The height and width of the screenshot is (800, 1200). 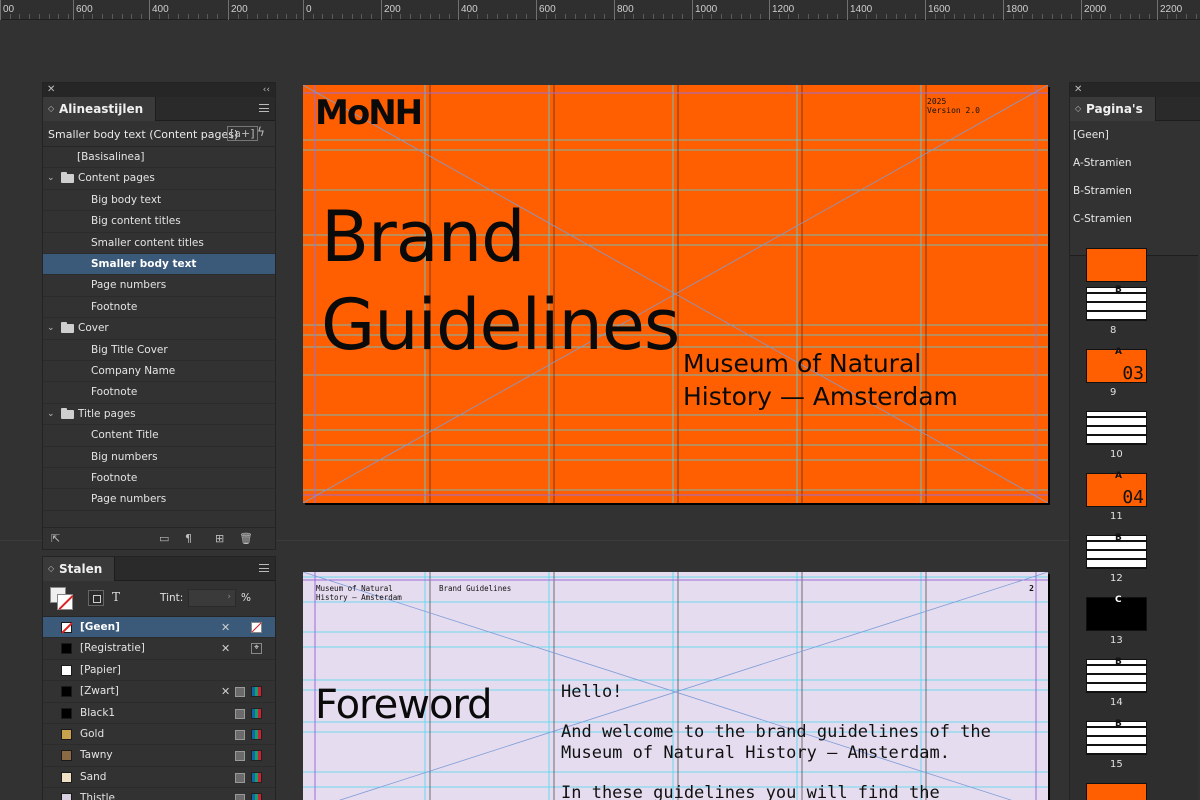 What do you see at coordinates (96, 598) in the screenshot?
I see `formatting-container-icon` at bounding box center [96, 598].